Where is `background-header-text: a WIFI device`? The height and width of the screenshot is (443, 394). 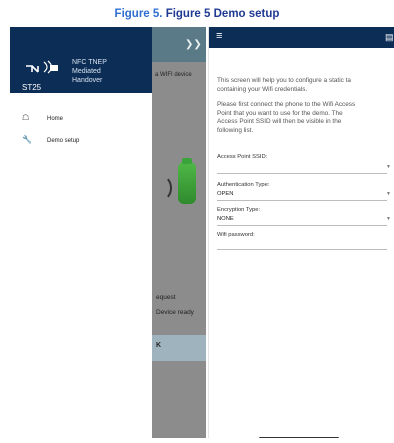
background-header-text: a WIFI device is located at coordinates (173, 75).